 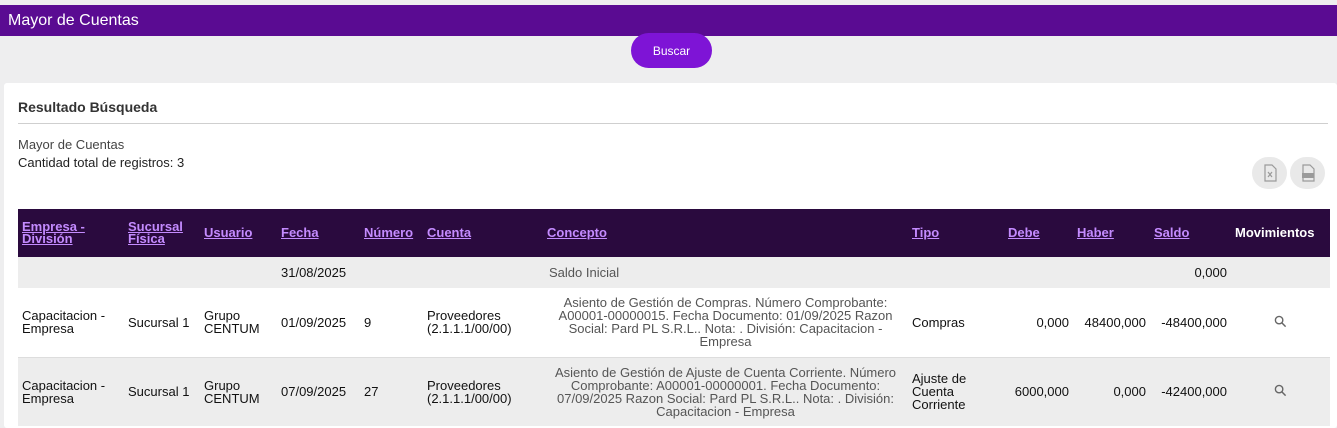 I want to click on divider, so click(x=673, y=123).